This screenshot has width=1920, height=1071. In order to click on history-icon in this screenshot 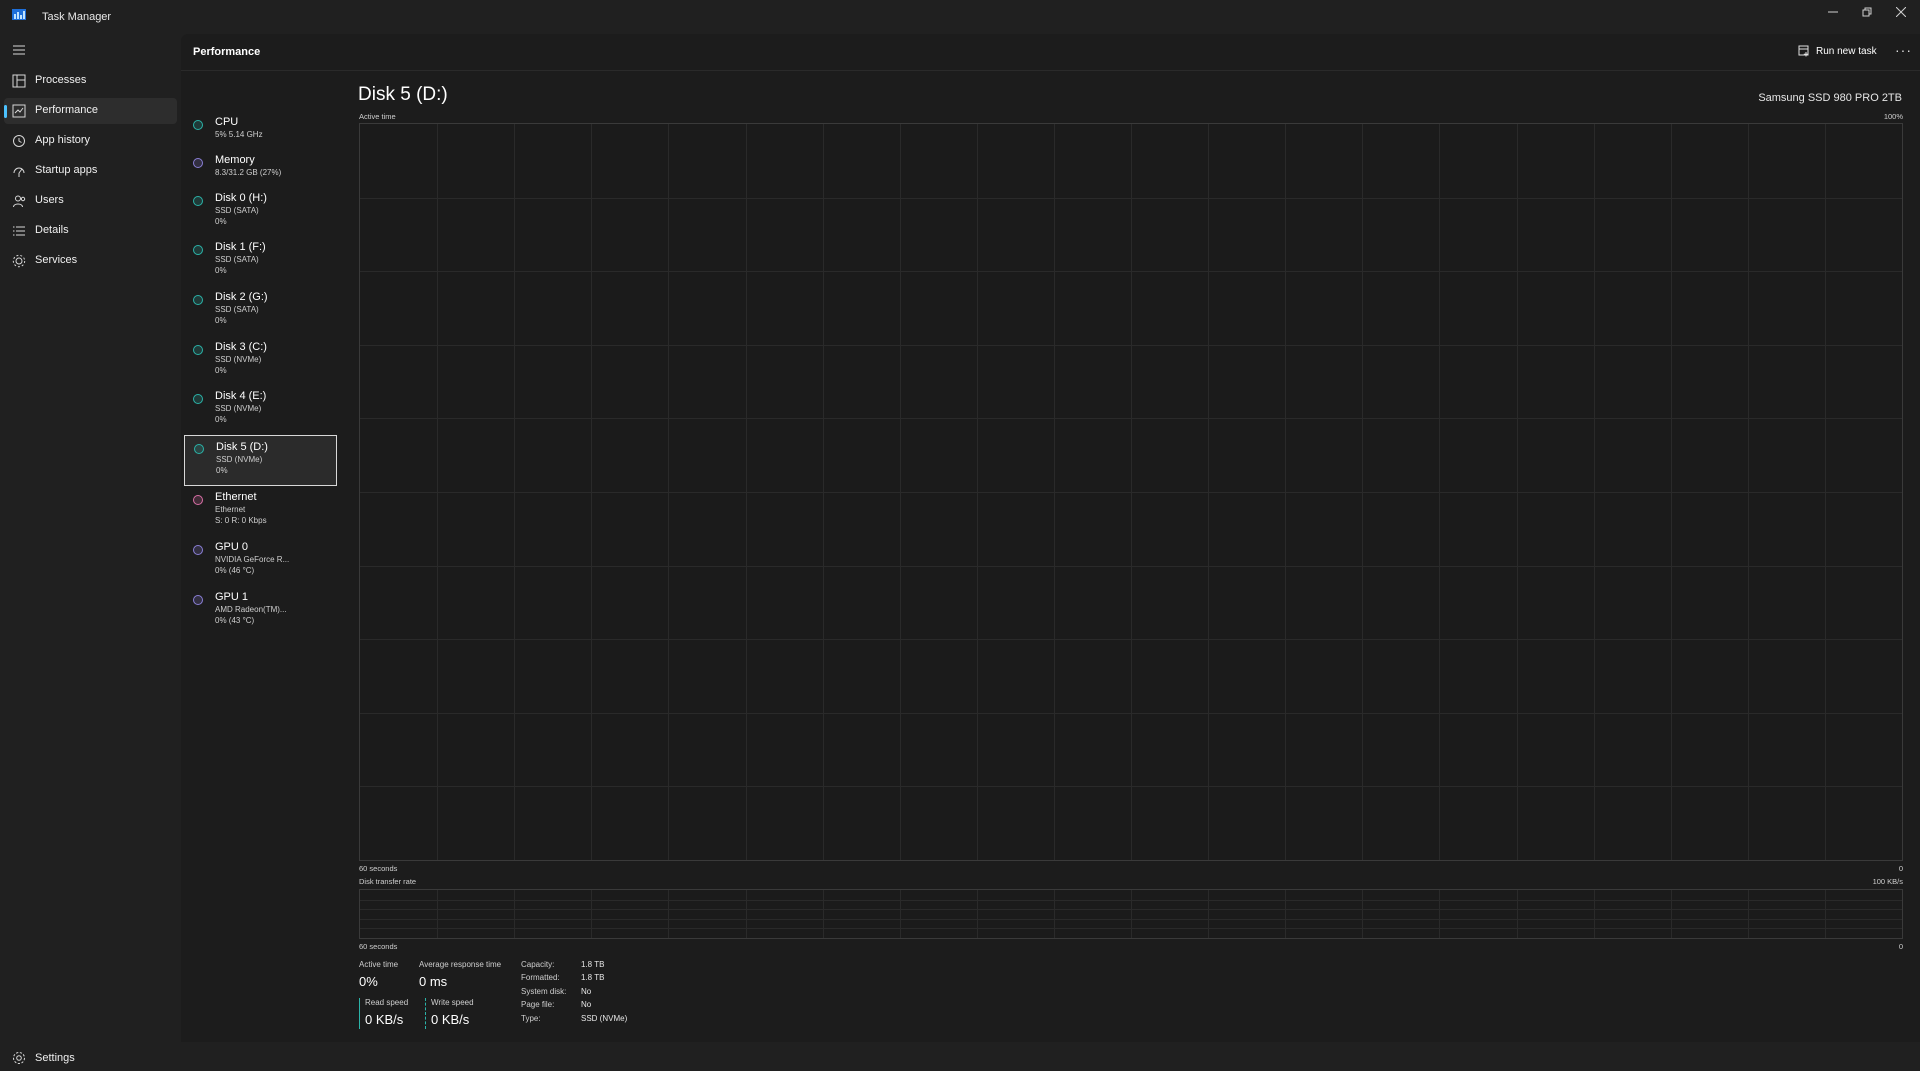, I will do `click(19, 141)`.